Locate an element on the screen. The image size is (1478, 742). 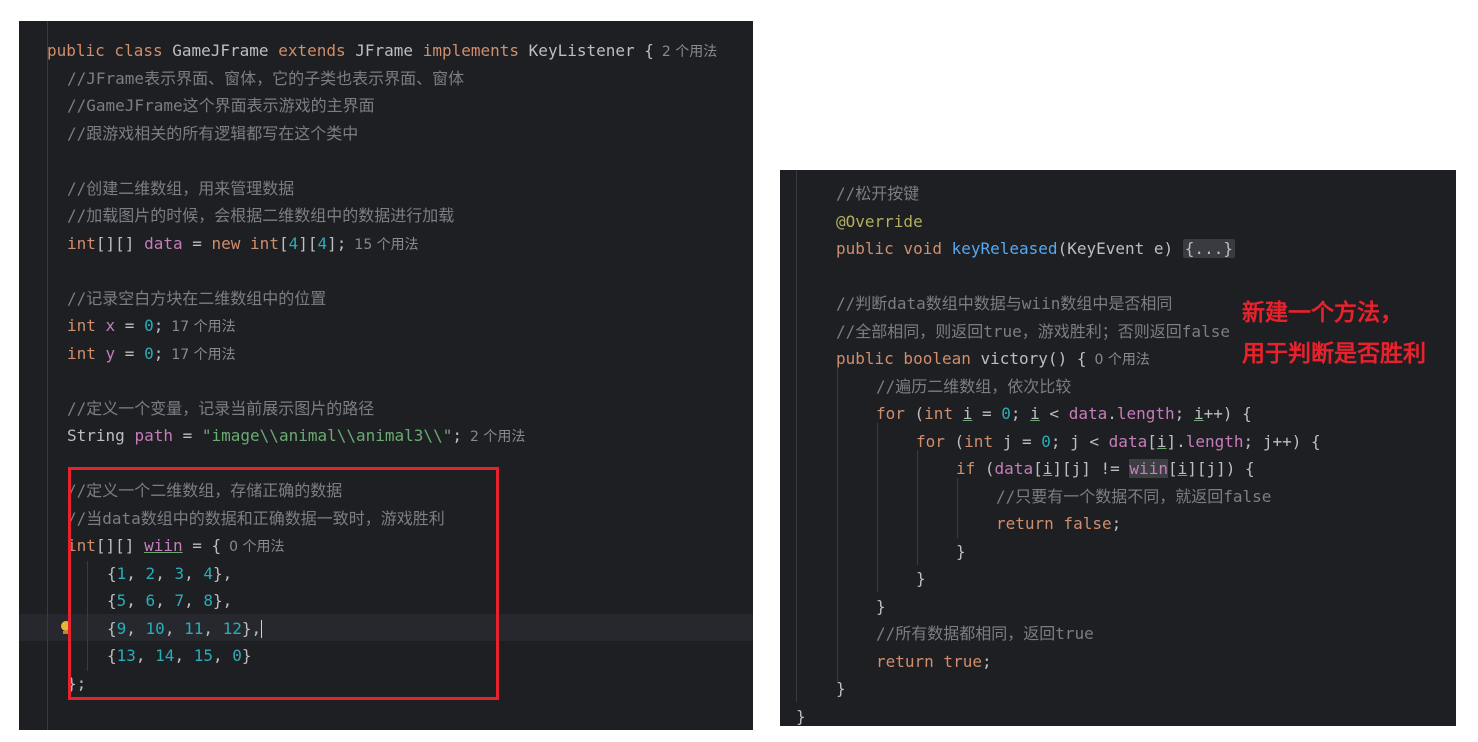
code-line: @Override is located at coordinates (879, 221).